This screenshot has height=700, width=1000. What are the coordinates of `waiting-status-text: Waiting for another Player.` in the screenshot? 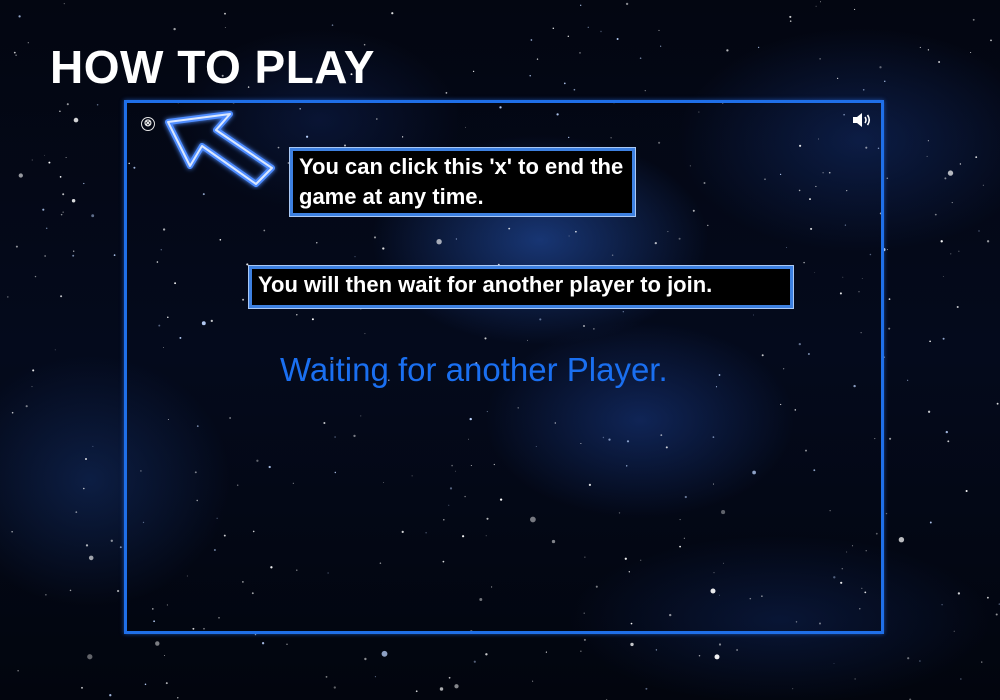 It's located at (474, 369).